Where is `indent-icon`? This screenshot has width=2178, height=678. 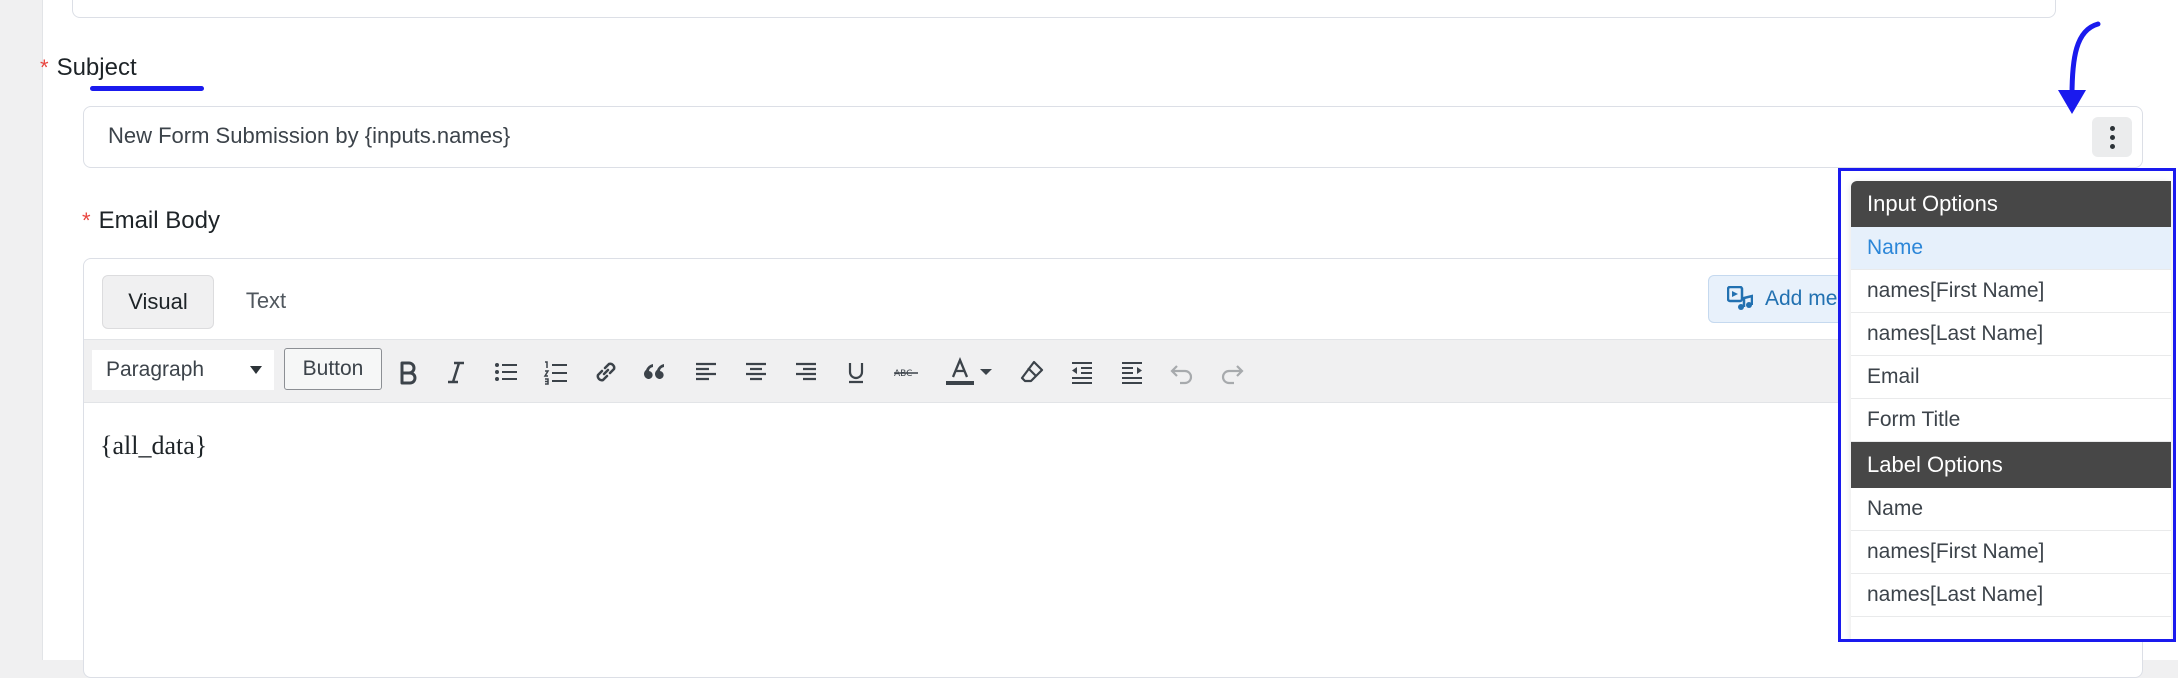
indent-icon is located at coordinates (1132, 372).